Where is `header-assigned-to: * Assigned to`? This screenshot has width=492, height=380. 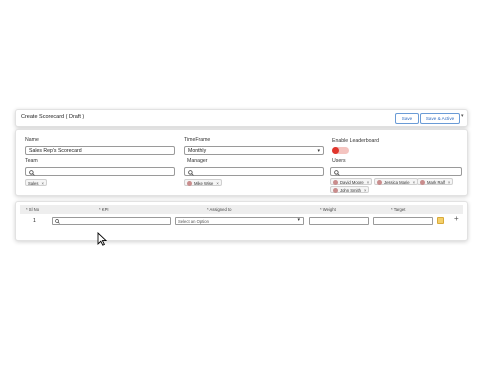
header-assigned-to: * Assigned to is located at coordinates (219, 209).